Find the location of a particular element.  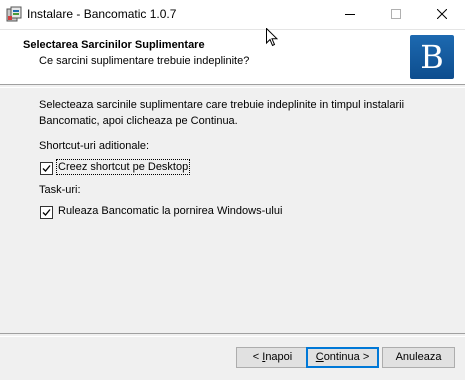

mouse-cursor-icon is located at coordinates (272, 37).